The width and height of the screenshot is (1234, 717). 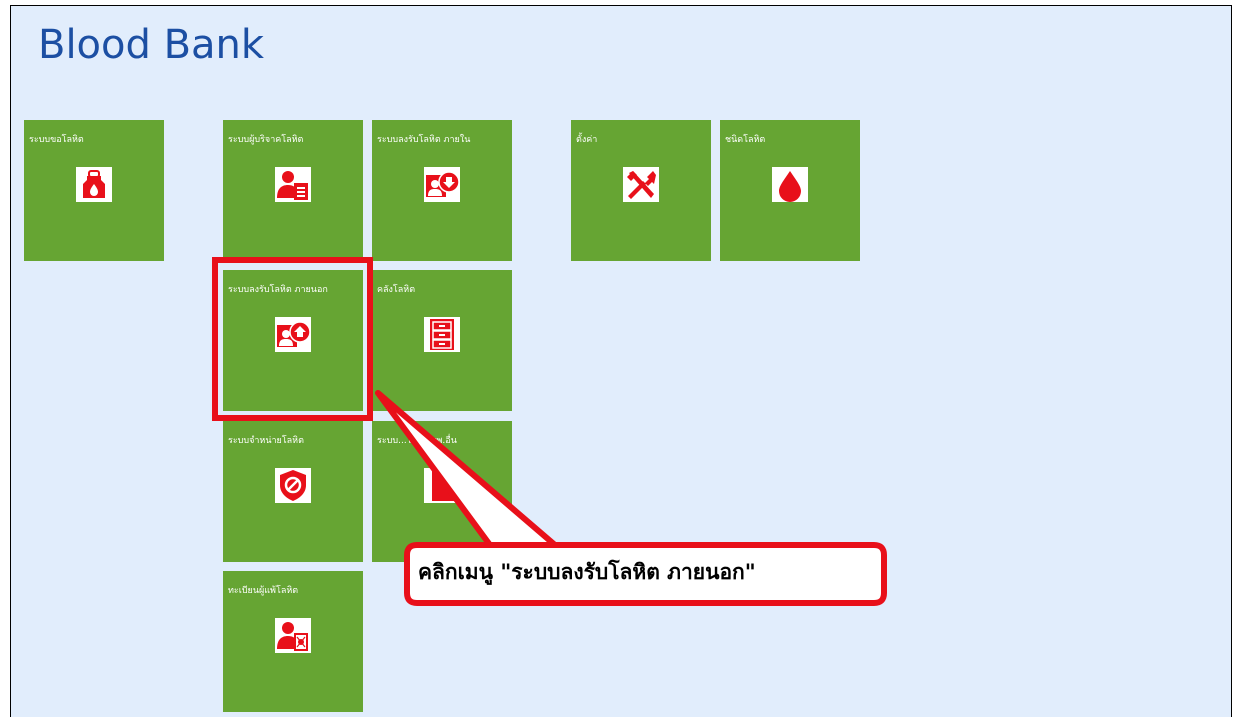 I want to click on tile-label: ระบบผู้บริจาคโลหิต, so click(x=266, y=140).